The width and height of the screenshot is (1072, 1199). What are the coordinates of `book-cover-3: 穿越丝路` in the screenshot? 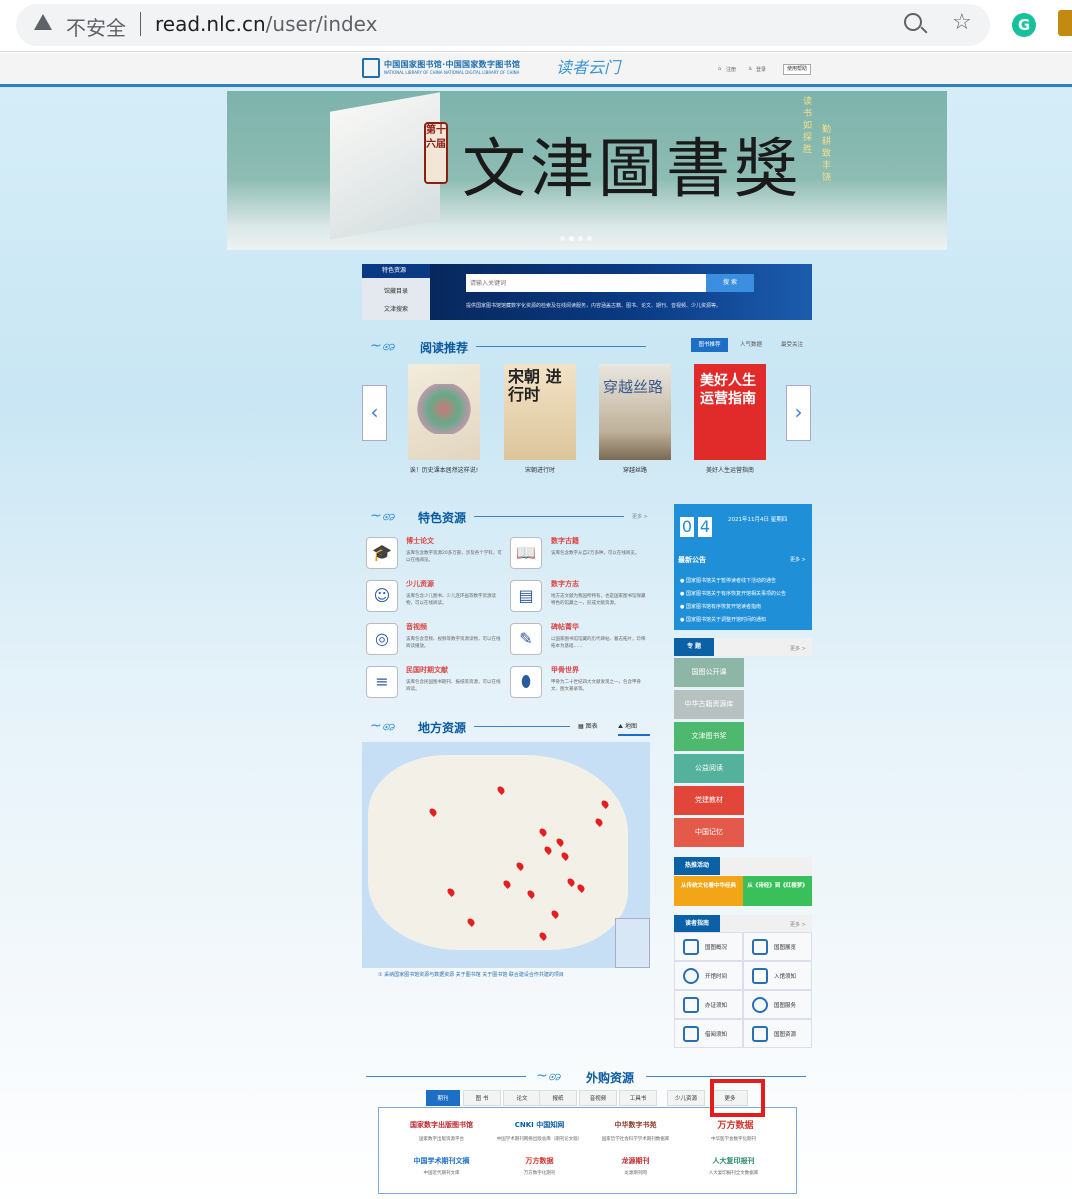 It's located at (635, 412).